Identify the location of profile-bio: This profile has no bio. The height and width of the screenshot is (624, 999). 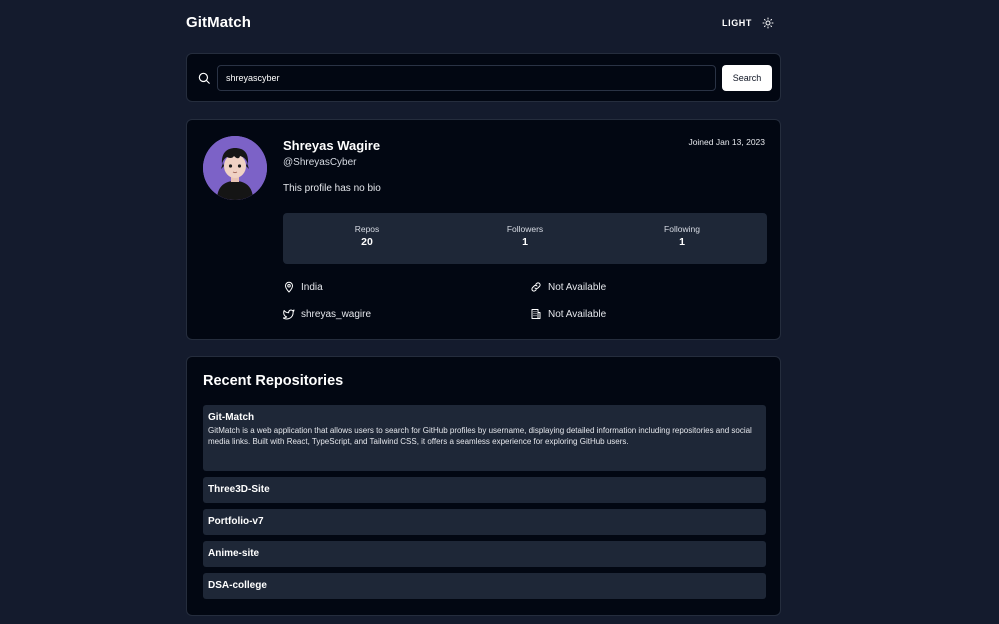
(332, 188).